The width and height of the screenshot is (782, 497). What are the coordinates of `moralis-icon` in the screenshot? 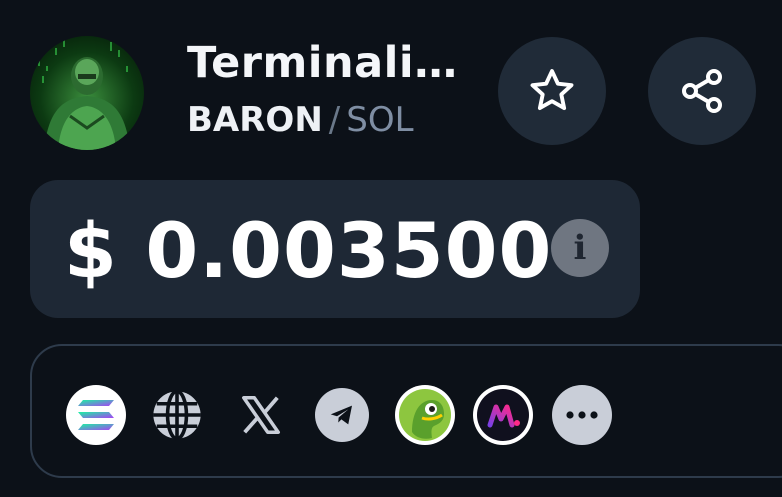 It's located at (503, 415).